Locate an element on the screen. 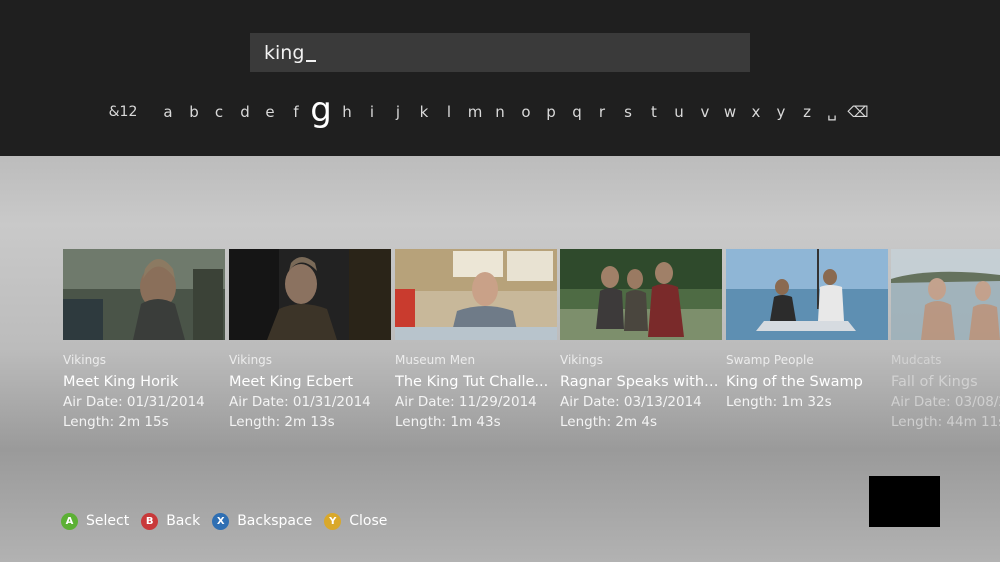 The width and height of the screenshot is (1000, 562). b-button-icon: B is located at coordinates (150, 521).